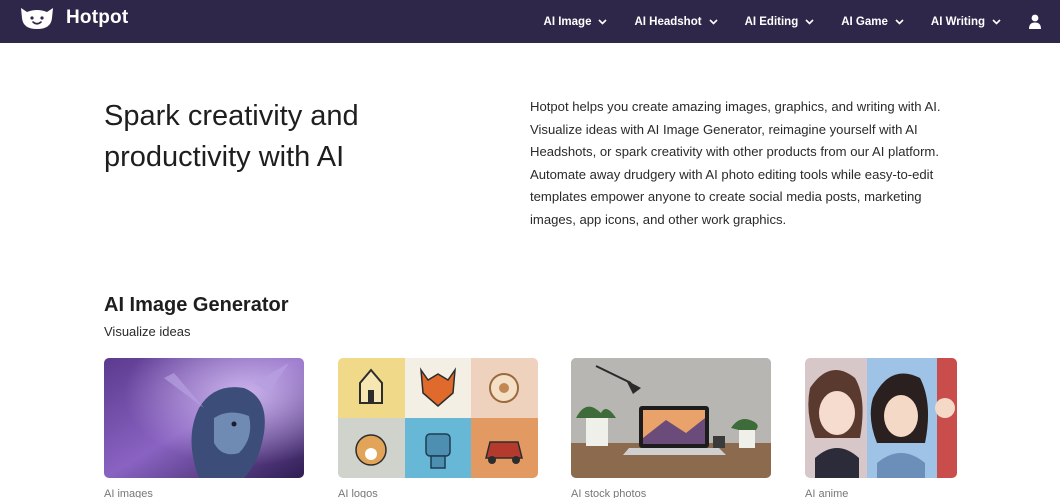  Describe the element at coordinates (567, 21) in the screenshot. I see `nav-label: AI Image` at that location.